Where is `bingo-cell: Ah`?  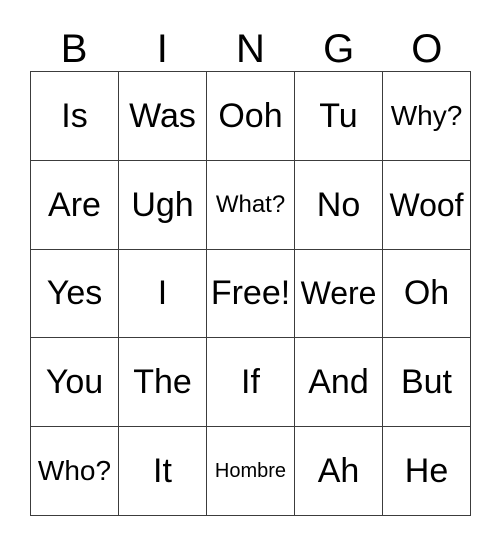
bingo-cell: Ah is located at coordinates (339, 471).